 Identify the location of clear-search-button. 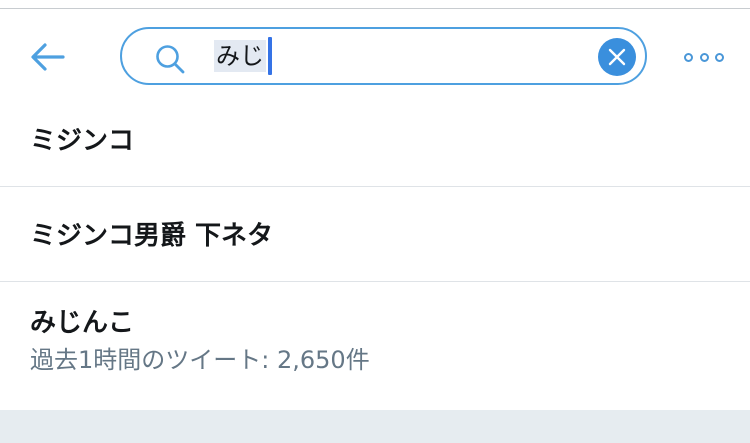
(617, 57).